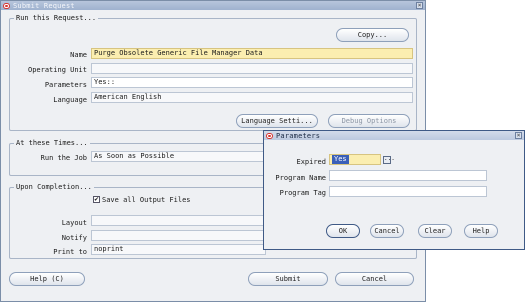  I want to click on cancel-button: Cancel, so click(374, 279).